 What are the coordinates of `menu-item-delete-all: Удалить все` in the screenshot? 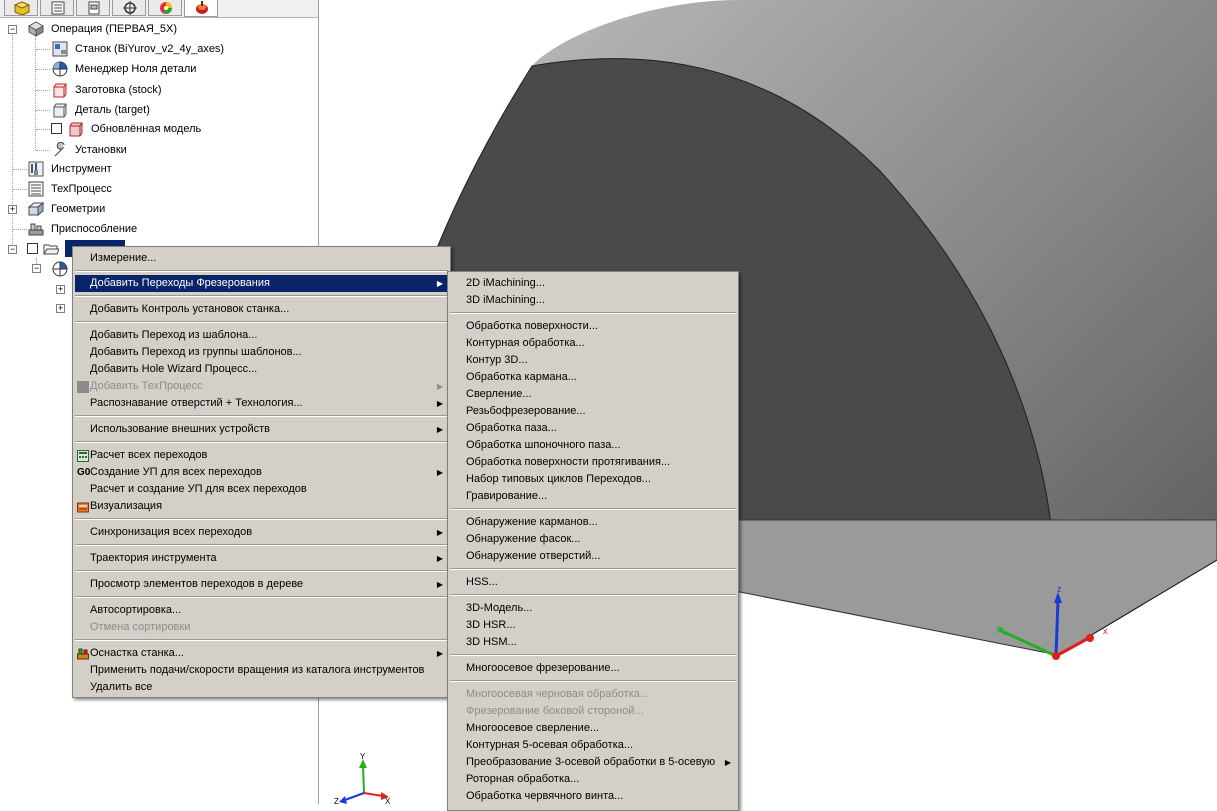 It's located at (261, 687).